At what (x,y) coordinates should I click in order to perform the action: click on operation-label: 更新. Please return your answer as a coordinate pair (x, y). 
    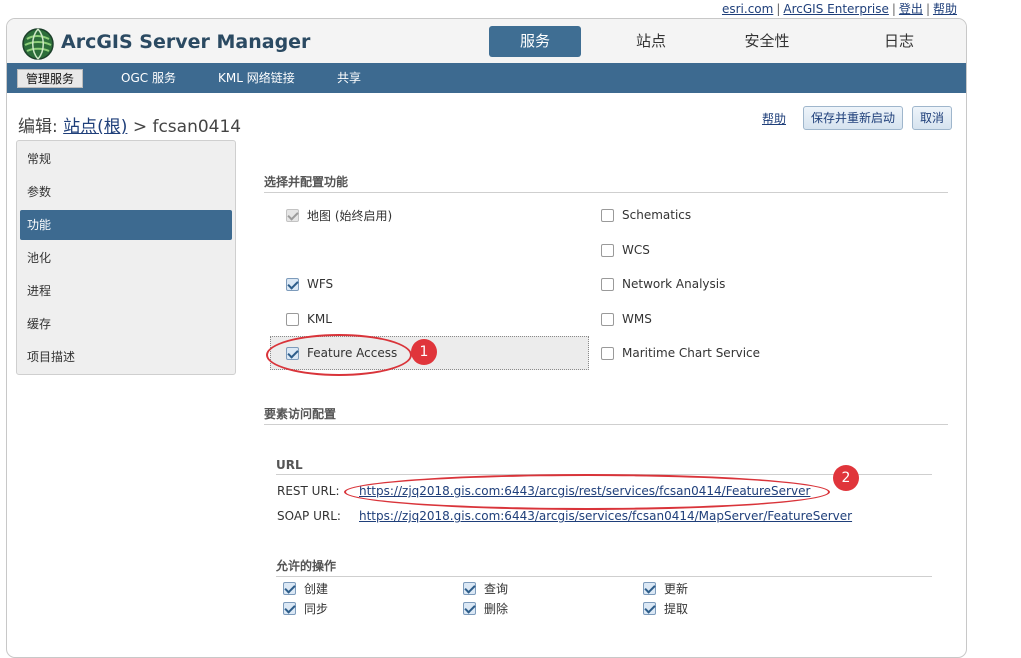
    Looking at the image, I should click on (676, 588).